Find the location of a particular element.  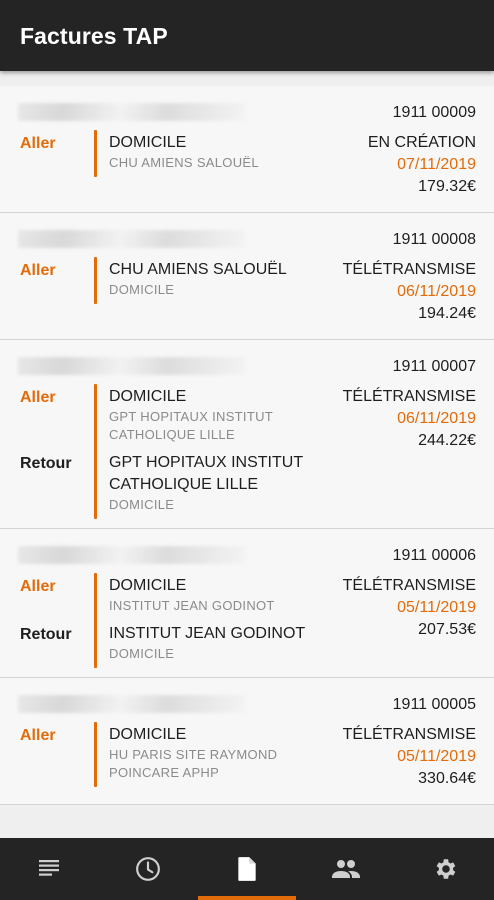

invoice-summary: TÉLÉTRANSMISE 05/11/2019 330.64€ is located at coordinates (401, 755).